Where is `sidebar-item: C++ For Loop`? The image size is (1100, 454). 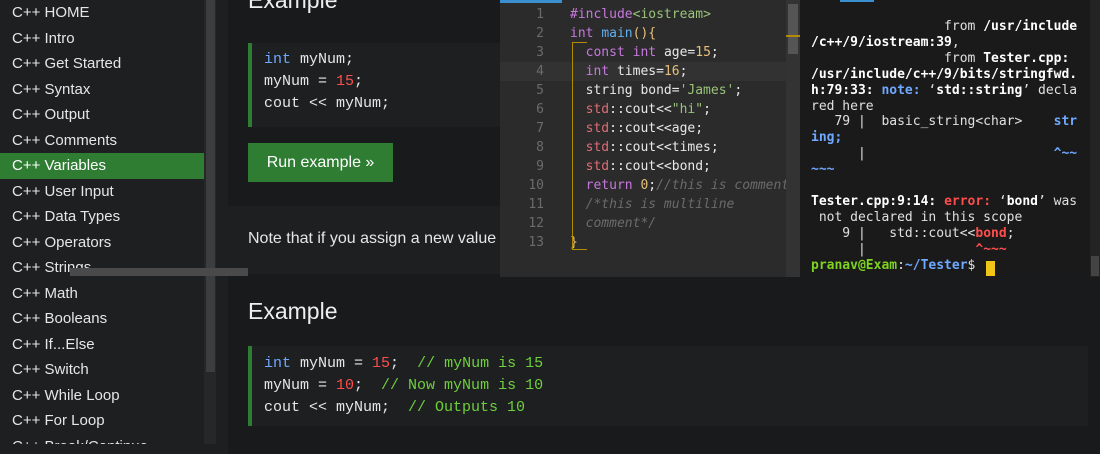 sidebar-item: C++ For Loop is located at coordinates (102, 421).